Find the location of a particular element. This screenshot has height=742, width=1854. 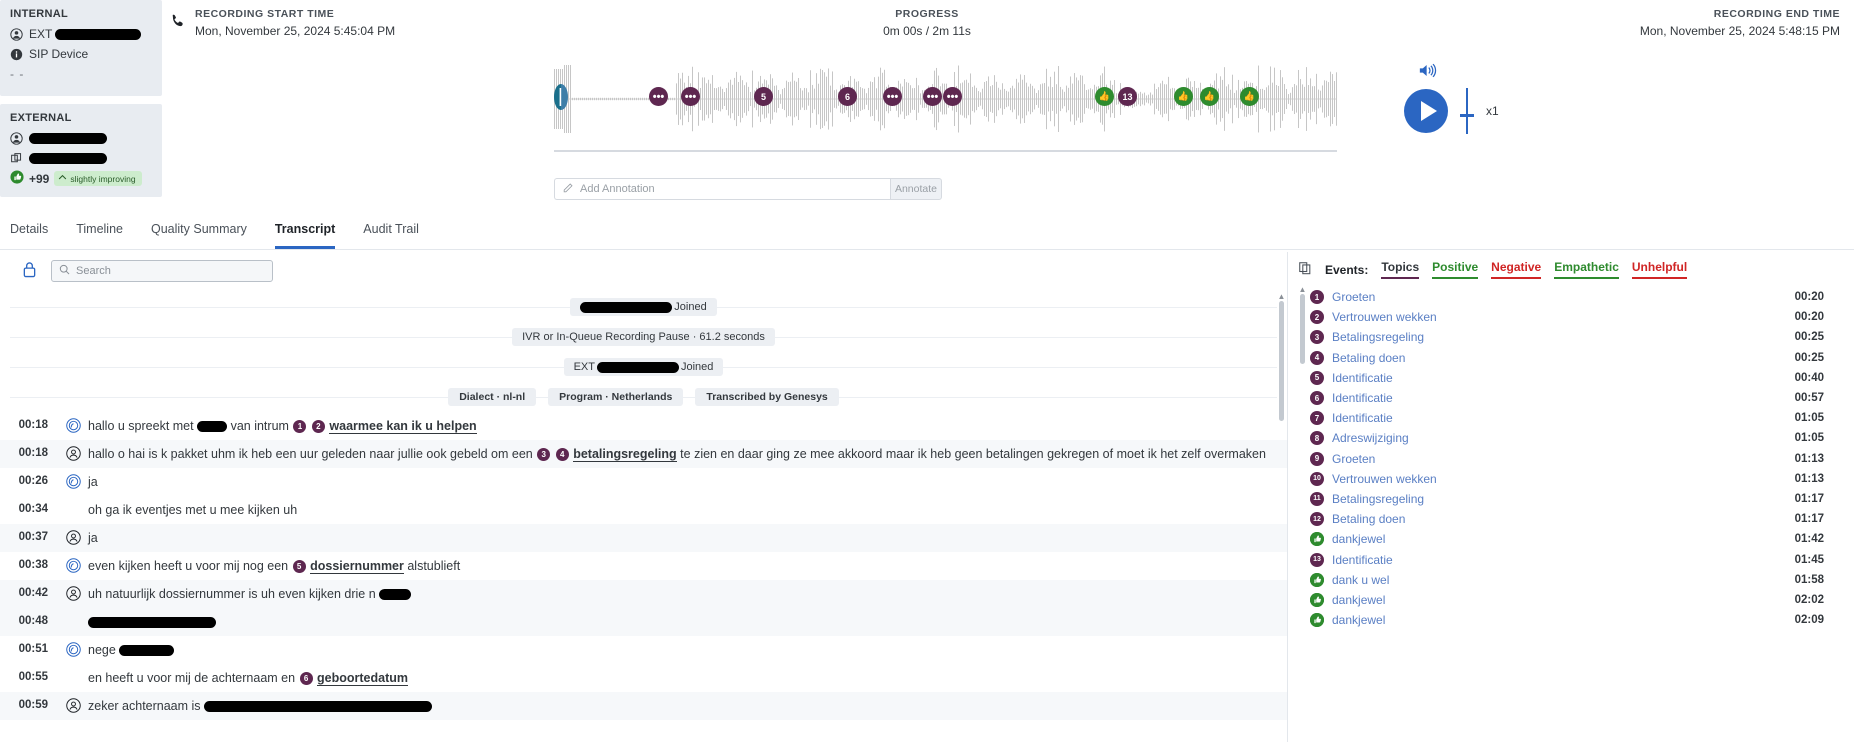

event-row: 12 Betaling doen 01:17 is located at coordinates (1567, 519).